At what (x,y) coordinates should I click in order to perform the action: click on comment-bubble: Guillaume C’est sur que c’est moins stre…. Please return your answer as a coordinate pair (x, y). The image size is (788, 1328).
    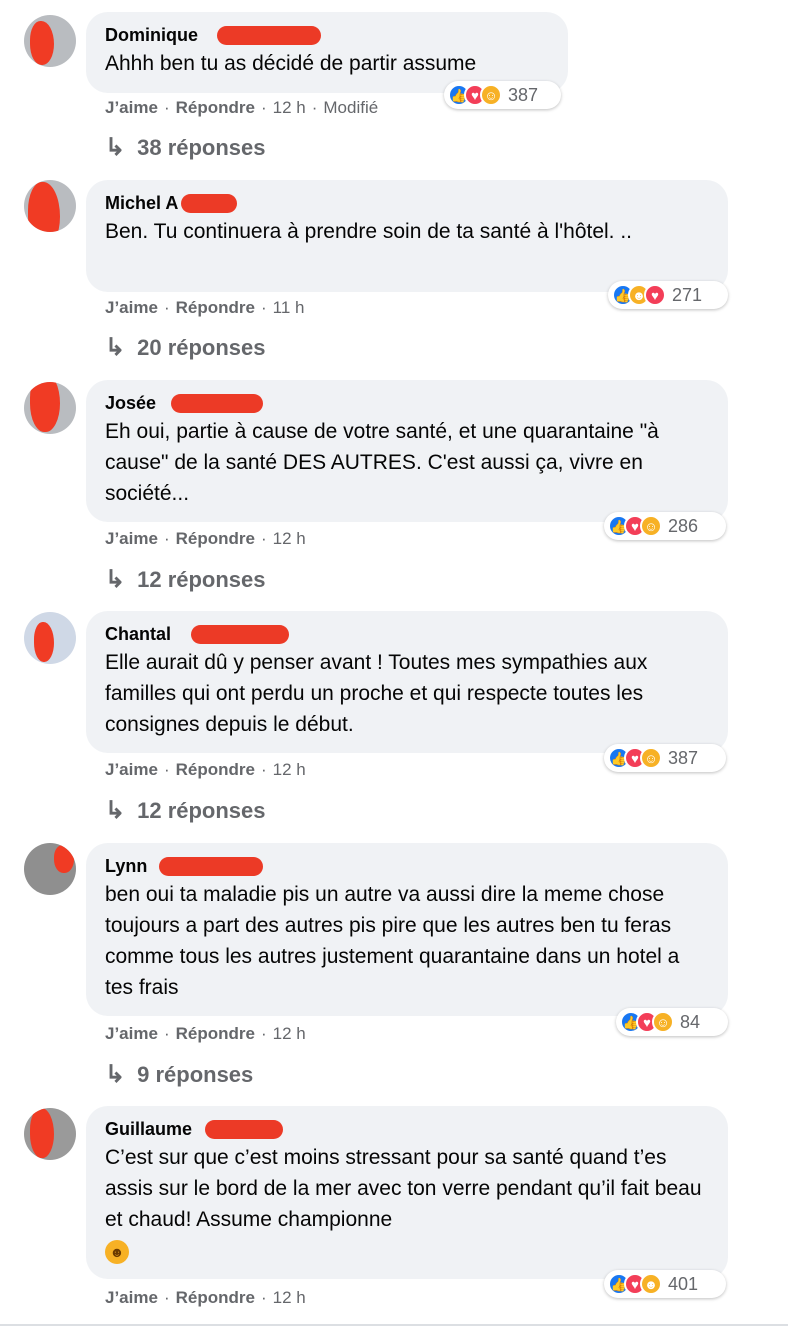
    Looking at the image, I should click on (407, 1192).